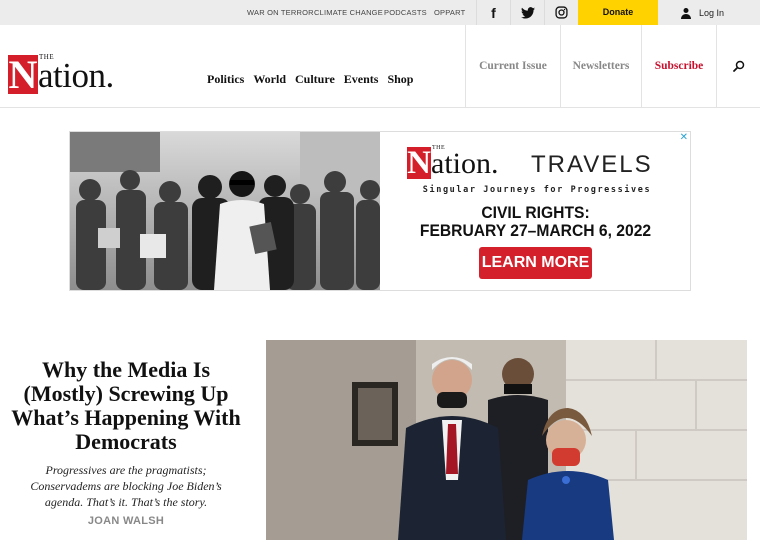 The width and height of the screenshot is (760, 540). Describe the element at coordinates (600, 66) in the screenshot. I see `newsletters-link: Newsletters` at that location.